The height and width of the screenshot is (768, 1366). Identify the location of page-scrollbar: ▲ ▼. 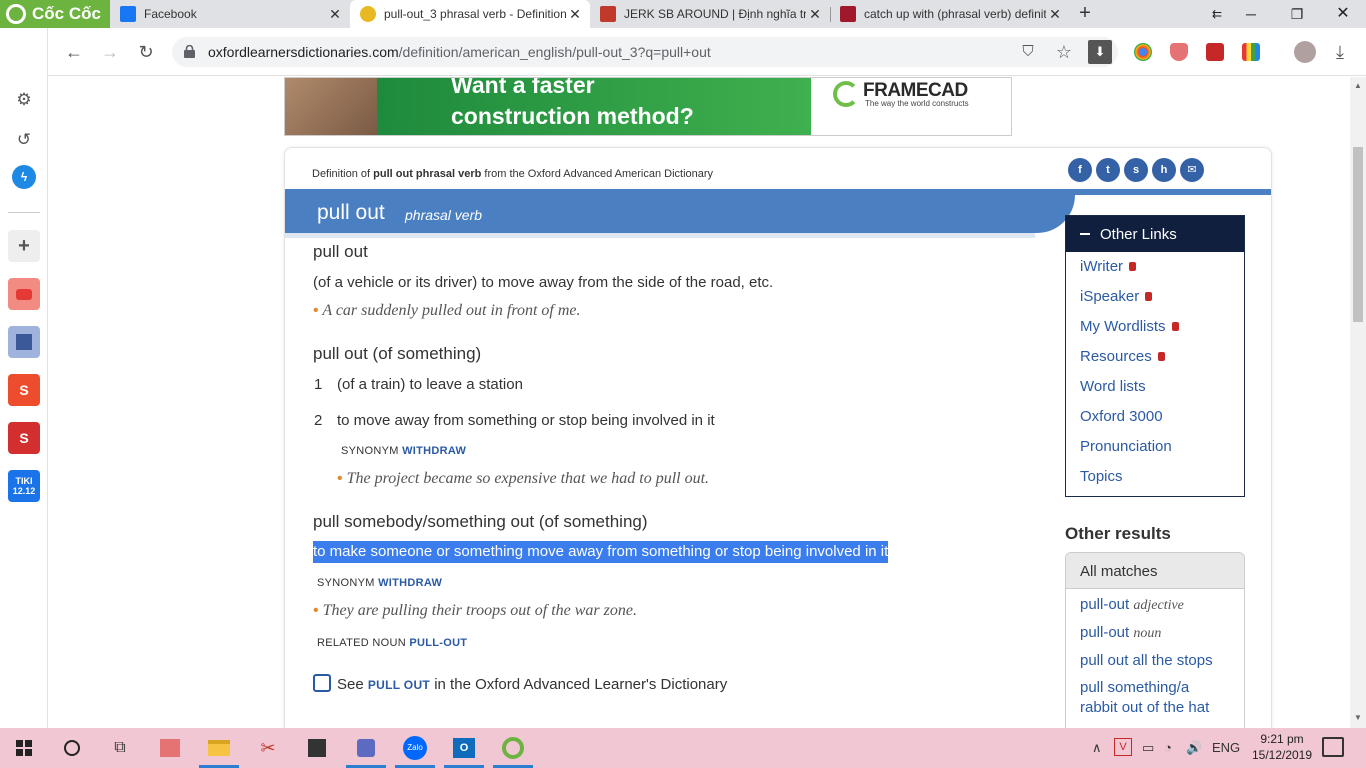
(1358, 402).